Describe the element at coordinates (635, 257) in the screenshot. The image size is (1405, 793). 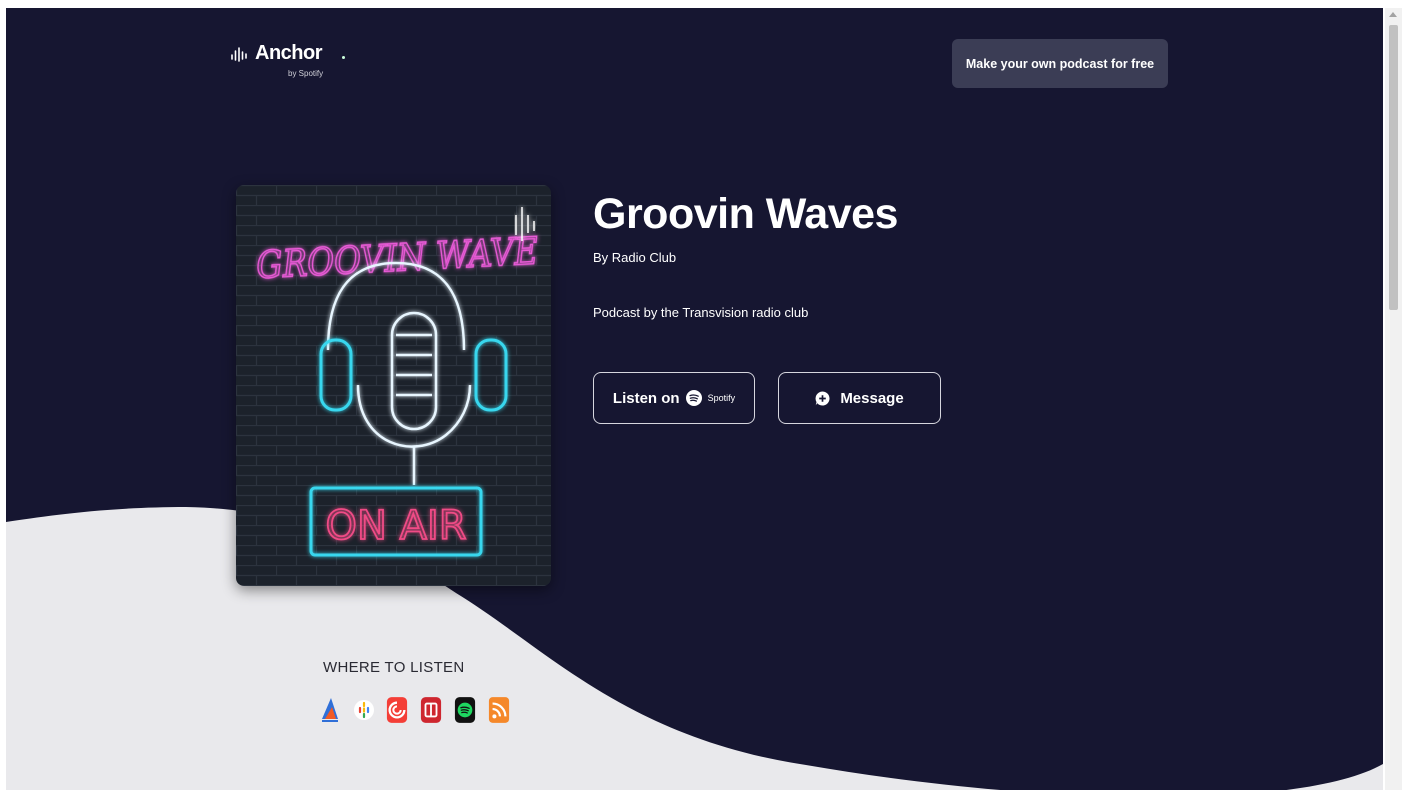
I see `podcast-author: By Radio Club` at that location.